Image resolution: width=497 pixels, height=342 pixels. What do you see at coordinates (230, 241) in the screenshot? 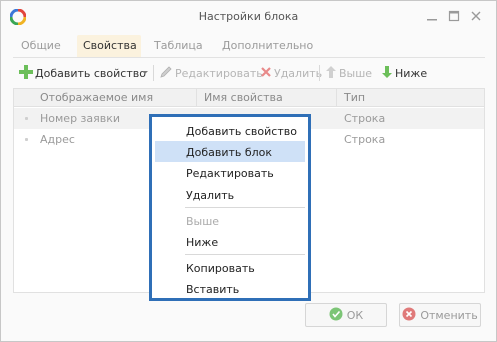
I see `menu-item-move-down: Ниже` at bounding box center [230, 241].